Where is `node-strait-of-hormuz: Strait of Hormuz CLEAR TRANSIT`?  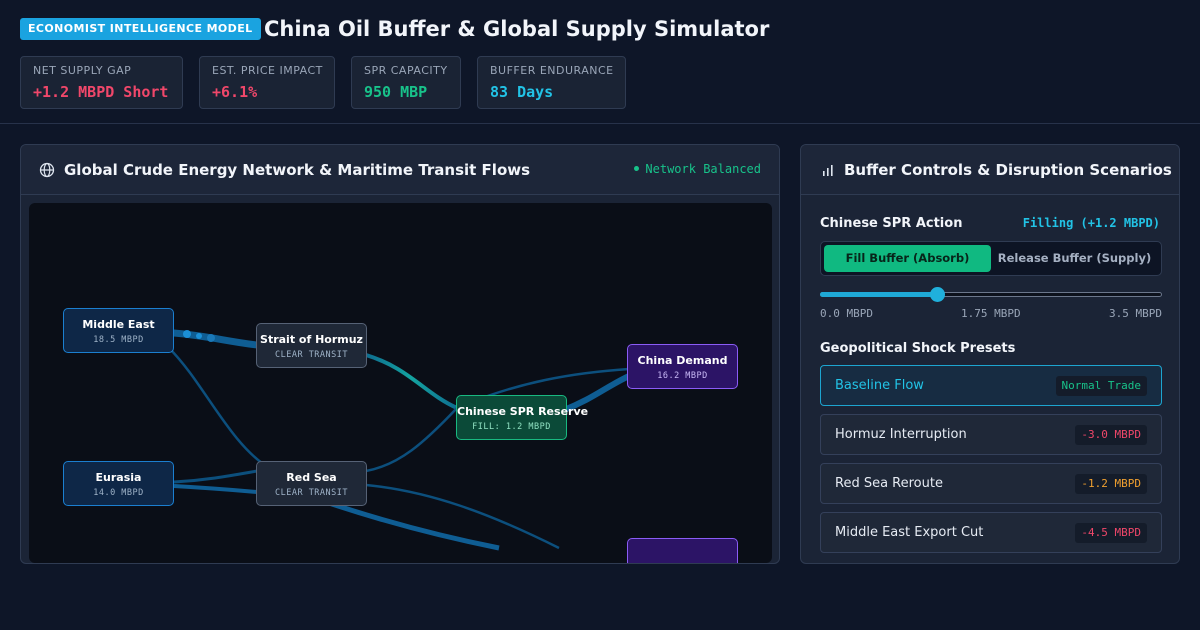
node-strait-of-hormuz: Strait of Hormuz CLEAR TRANSIT is located at coordinates (311, 345).